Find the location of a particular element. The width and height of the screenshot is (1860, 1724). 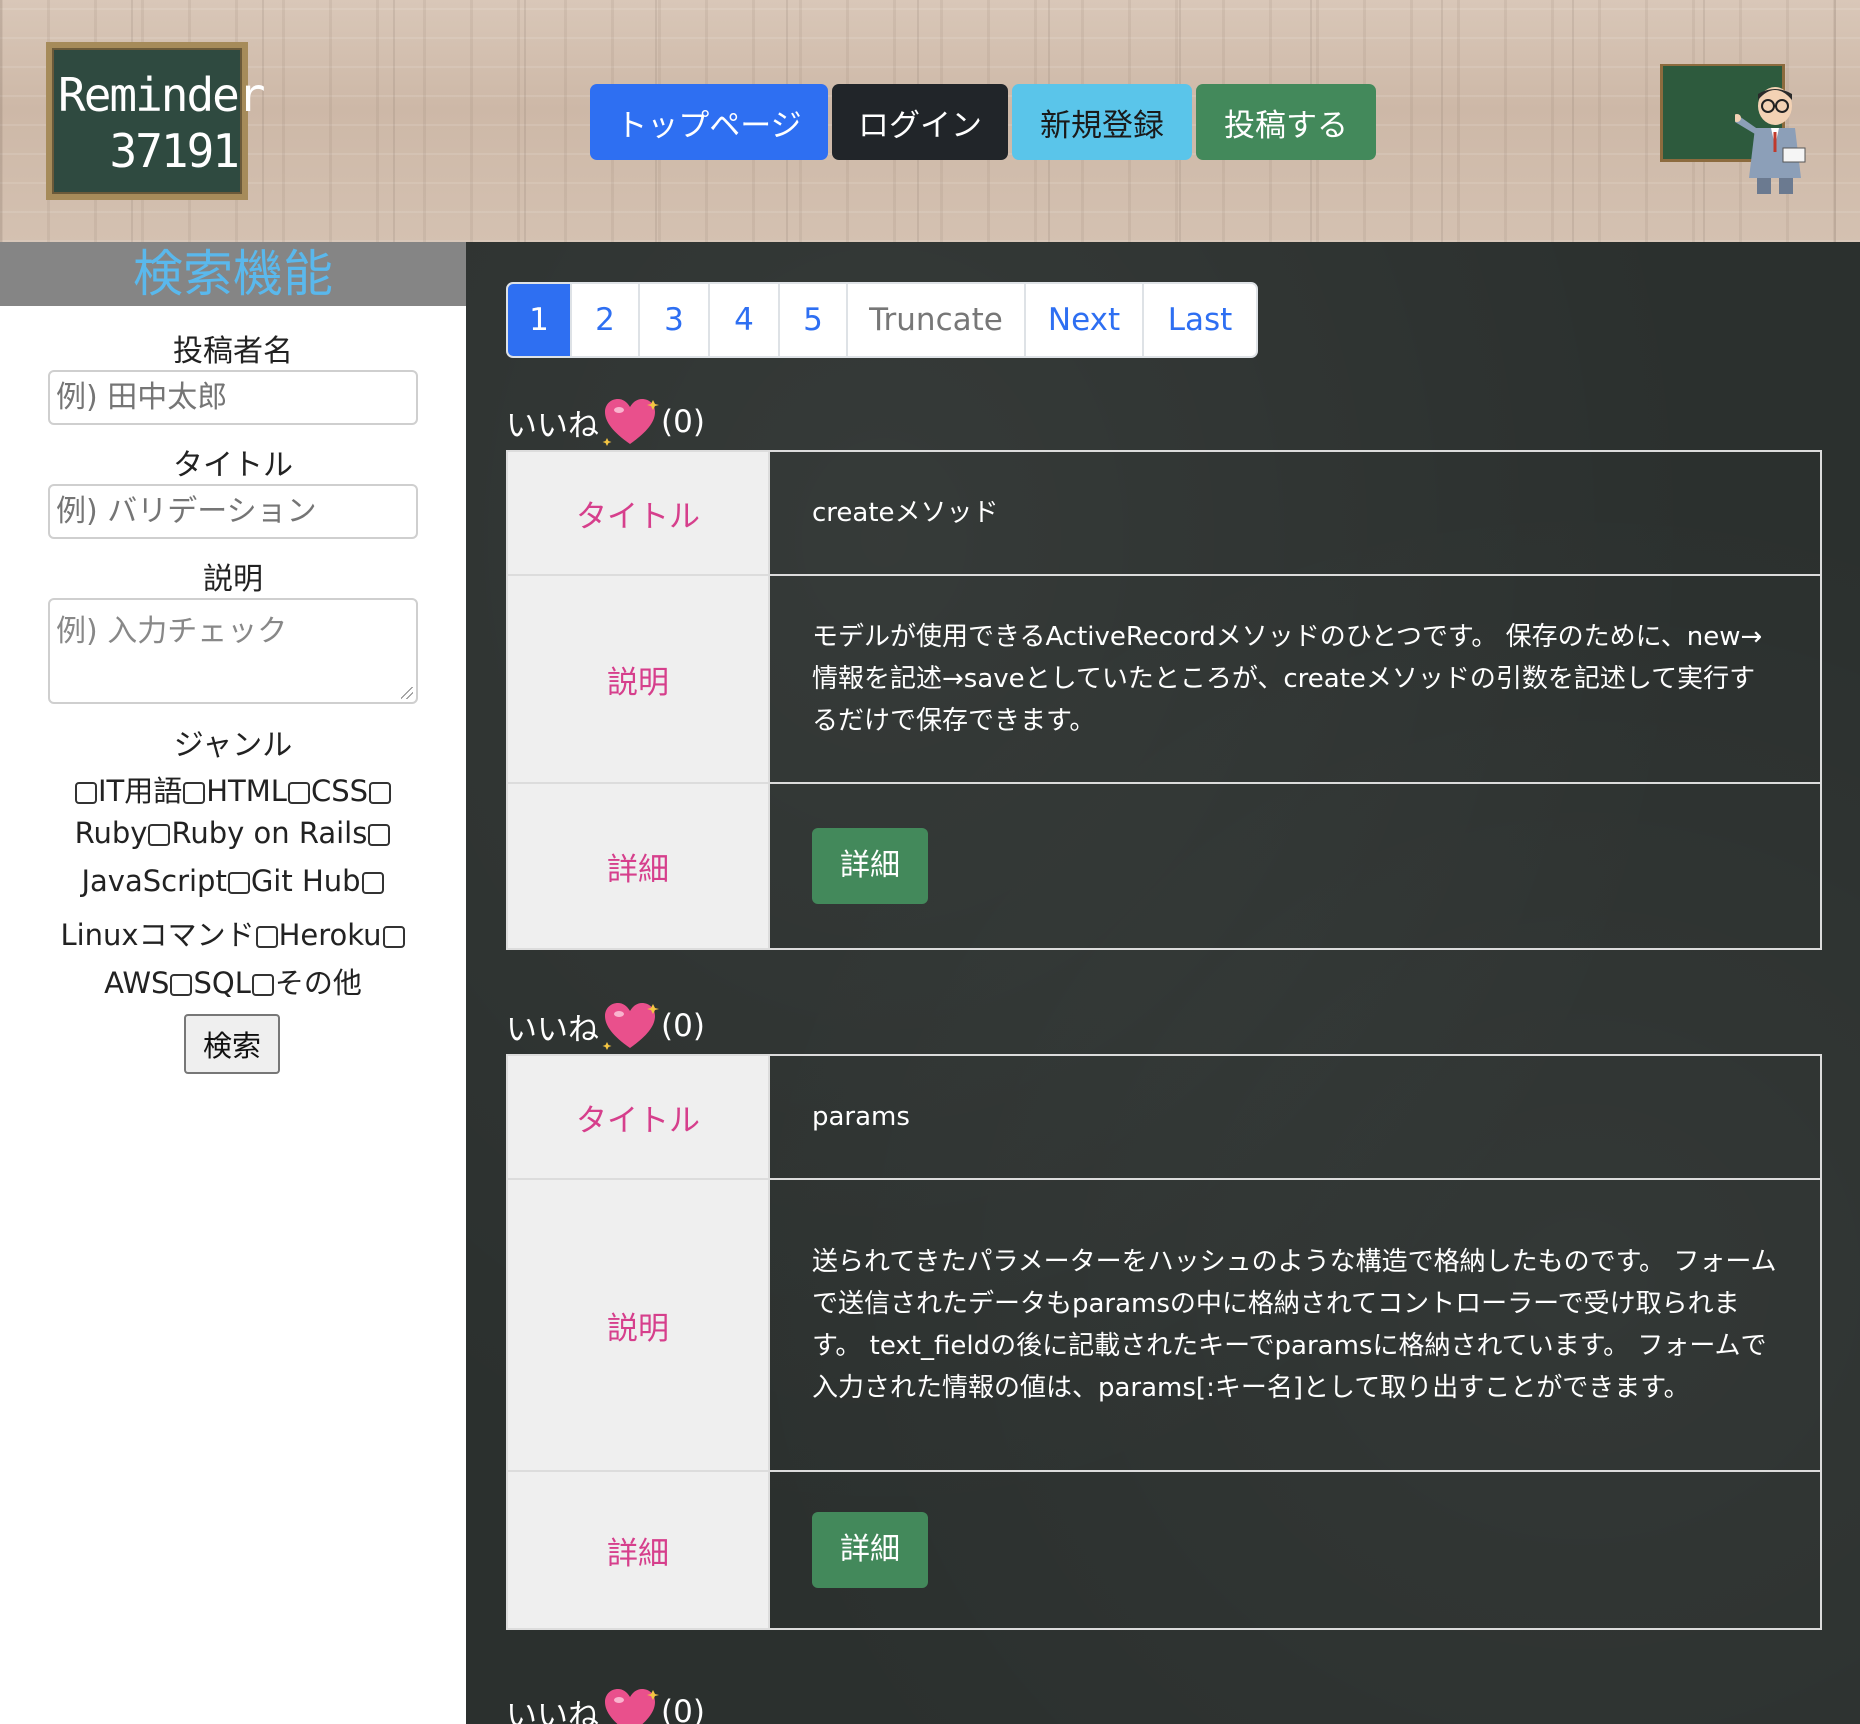

genre-row: Linuxコマンド Heroku is located at coordinates (233, 933).